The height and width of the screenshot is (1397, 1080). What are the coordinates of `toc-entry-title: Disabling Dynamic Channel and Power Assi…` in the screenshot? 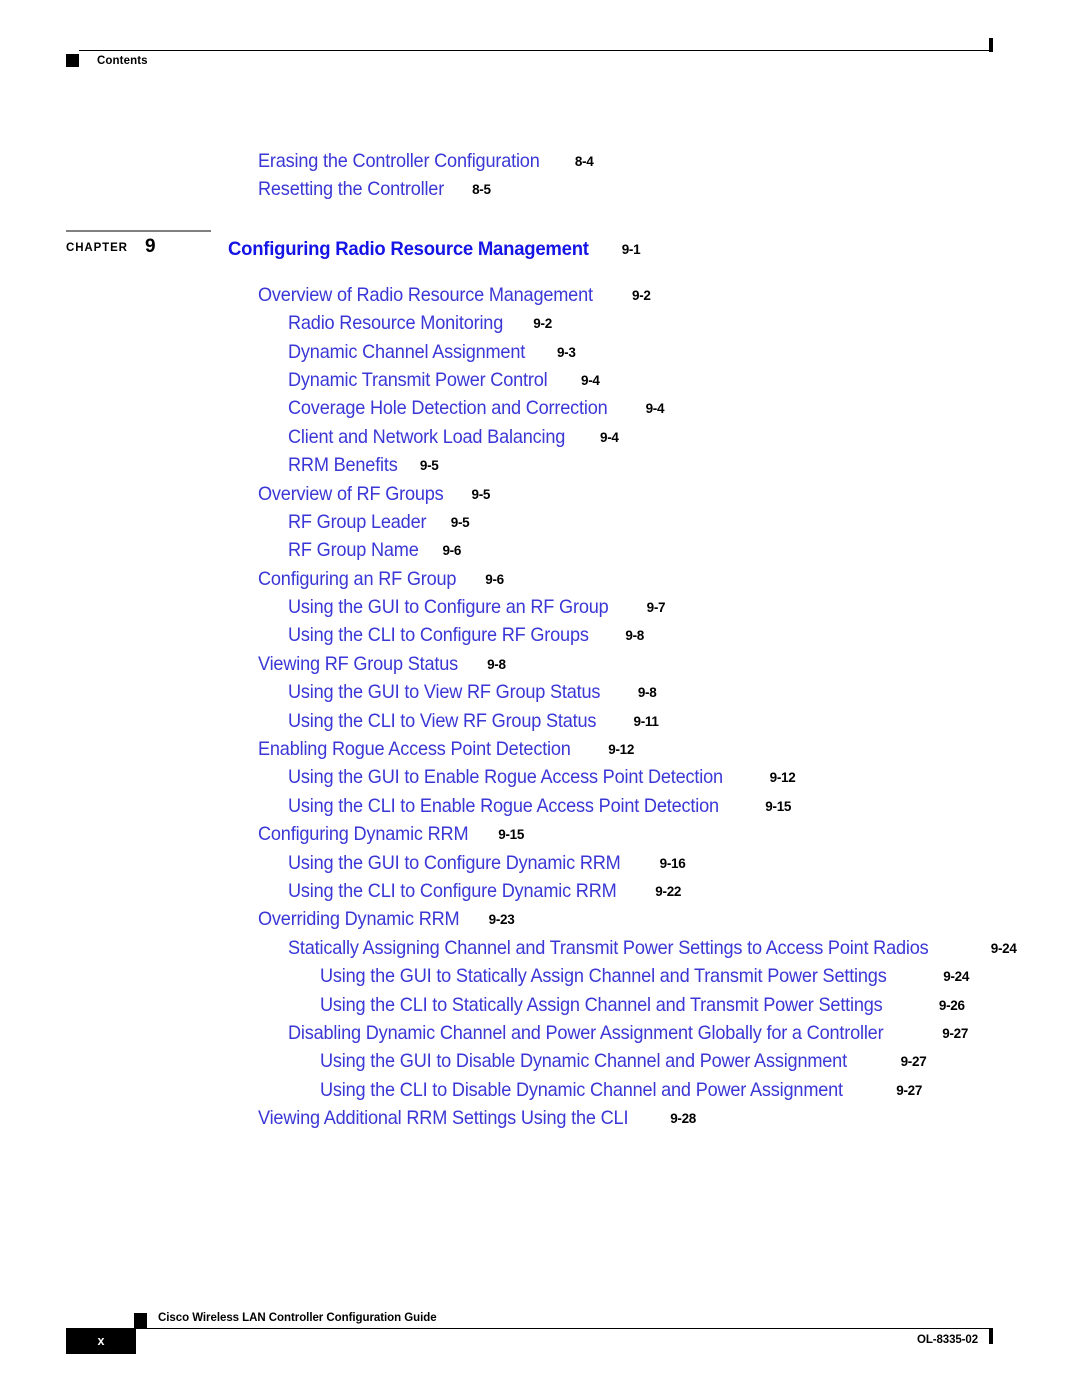 It's located at (586, 1033).